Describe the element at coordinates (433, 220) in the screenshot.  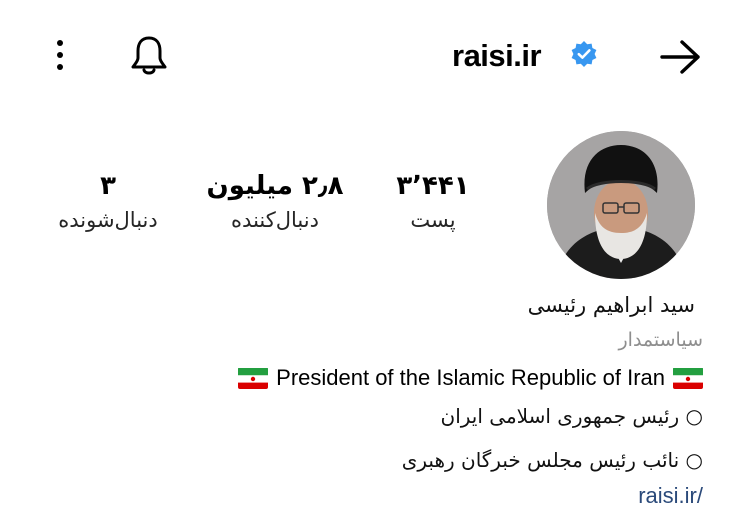
I see `stat-posts-label: پست` at that location.